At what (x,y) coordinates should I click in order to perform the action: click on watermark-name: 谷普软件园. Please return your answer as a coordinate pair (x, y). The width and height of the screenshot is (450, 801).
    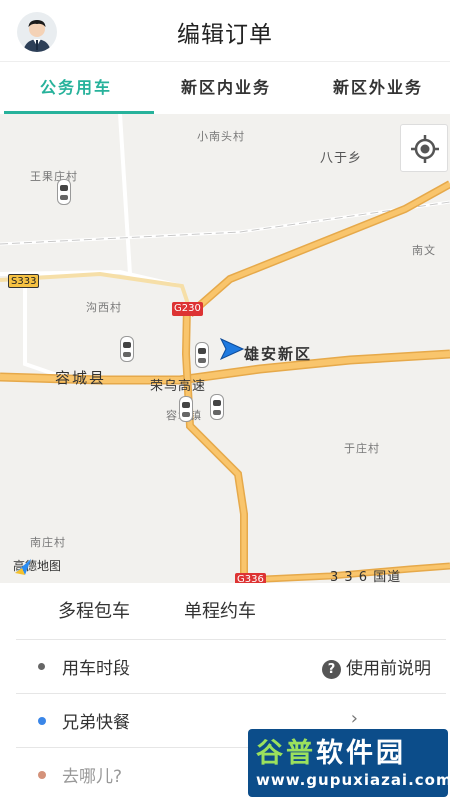
    Looking at the image, I should click on (331, 753).